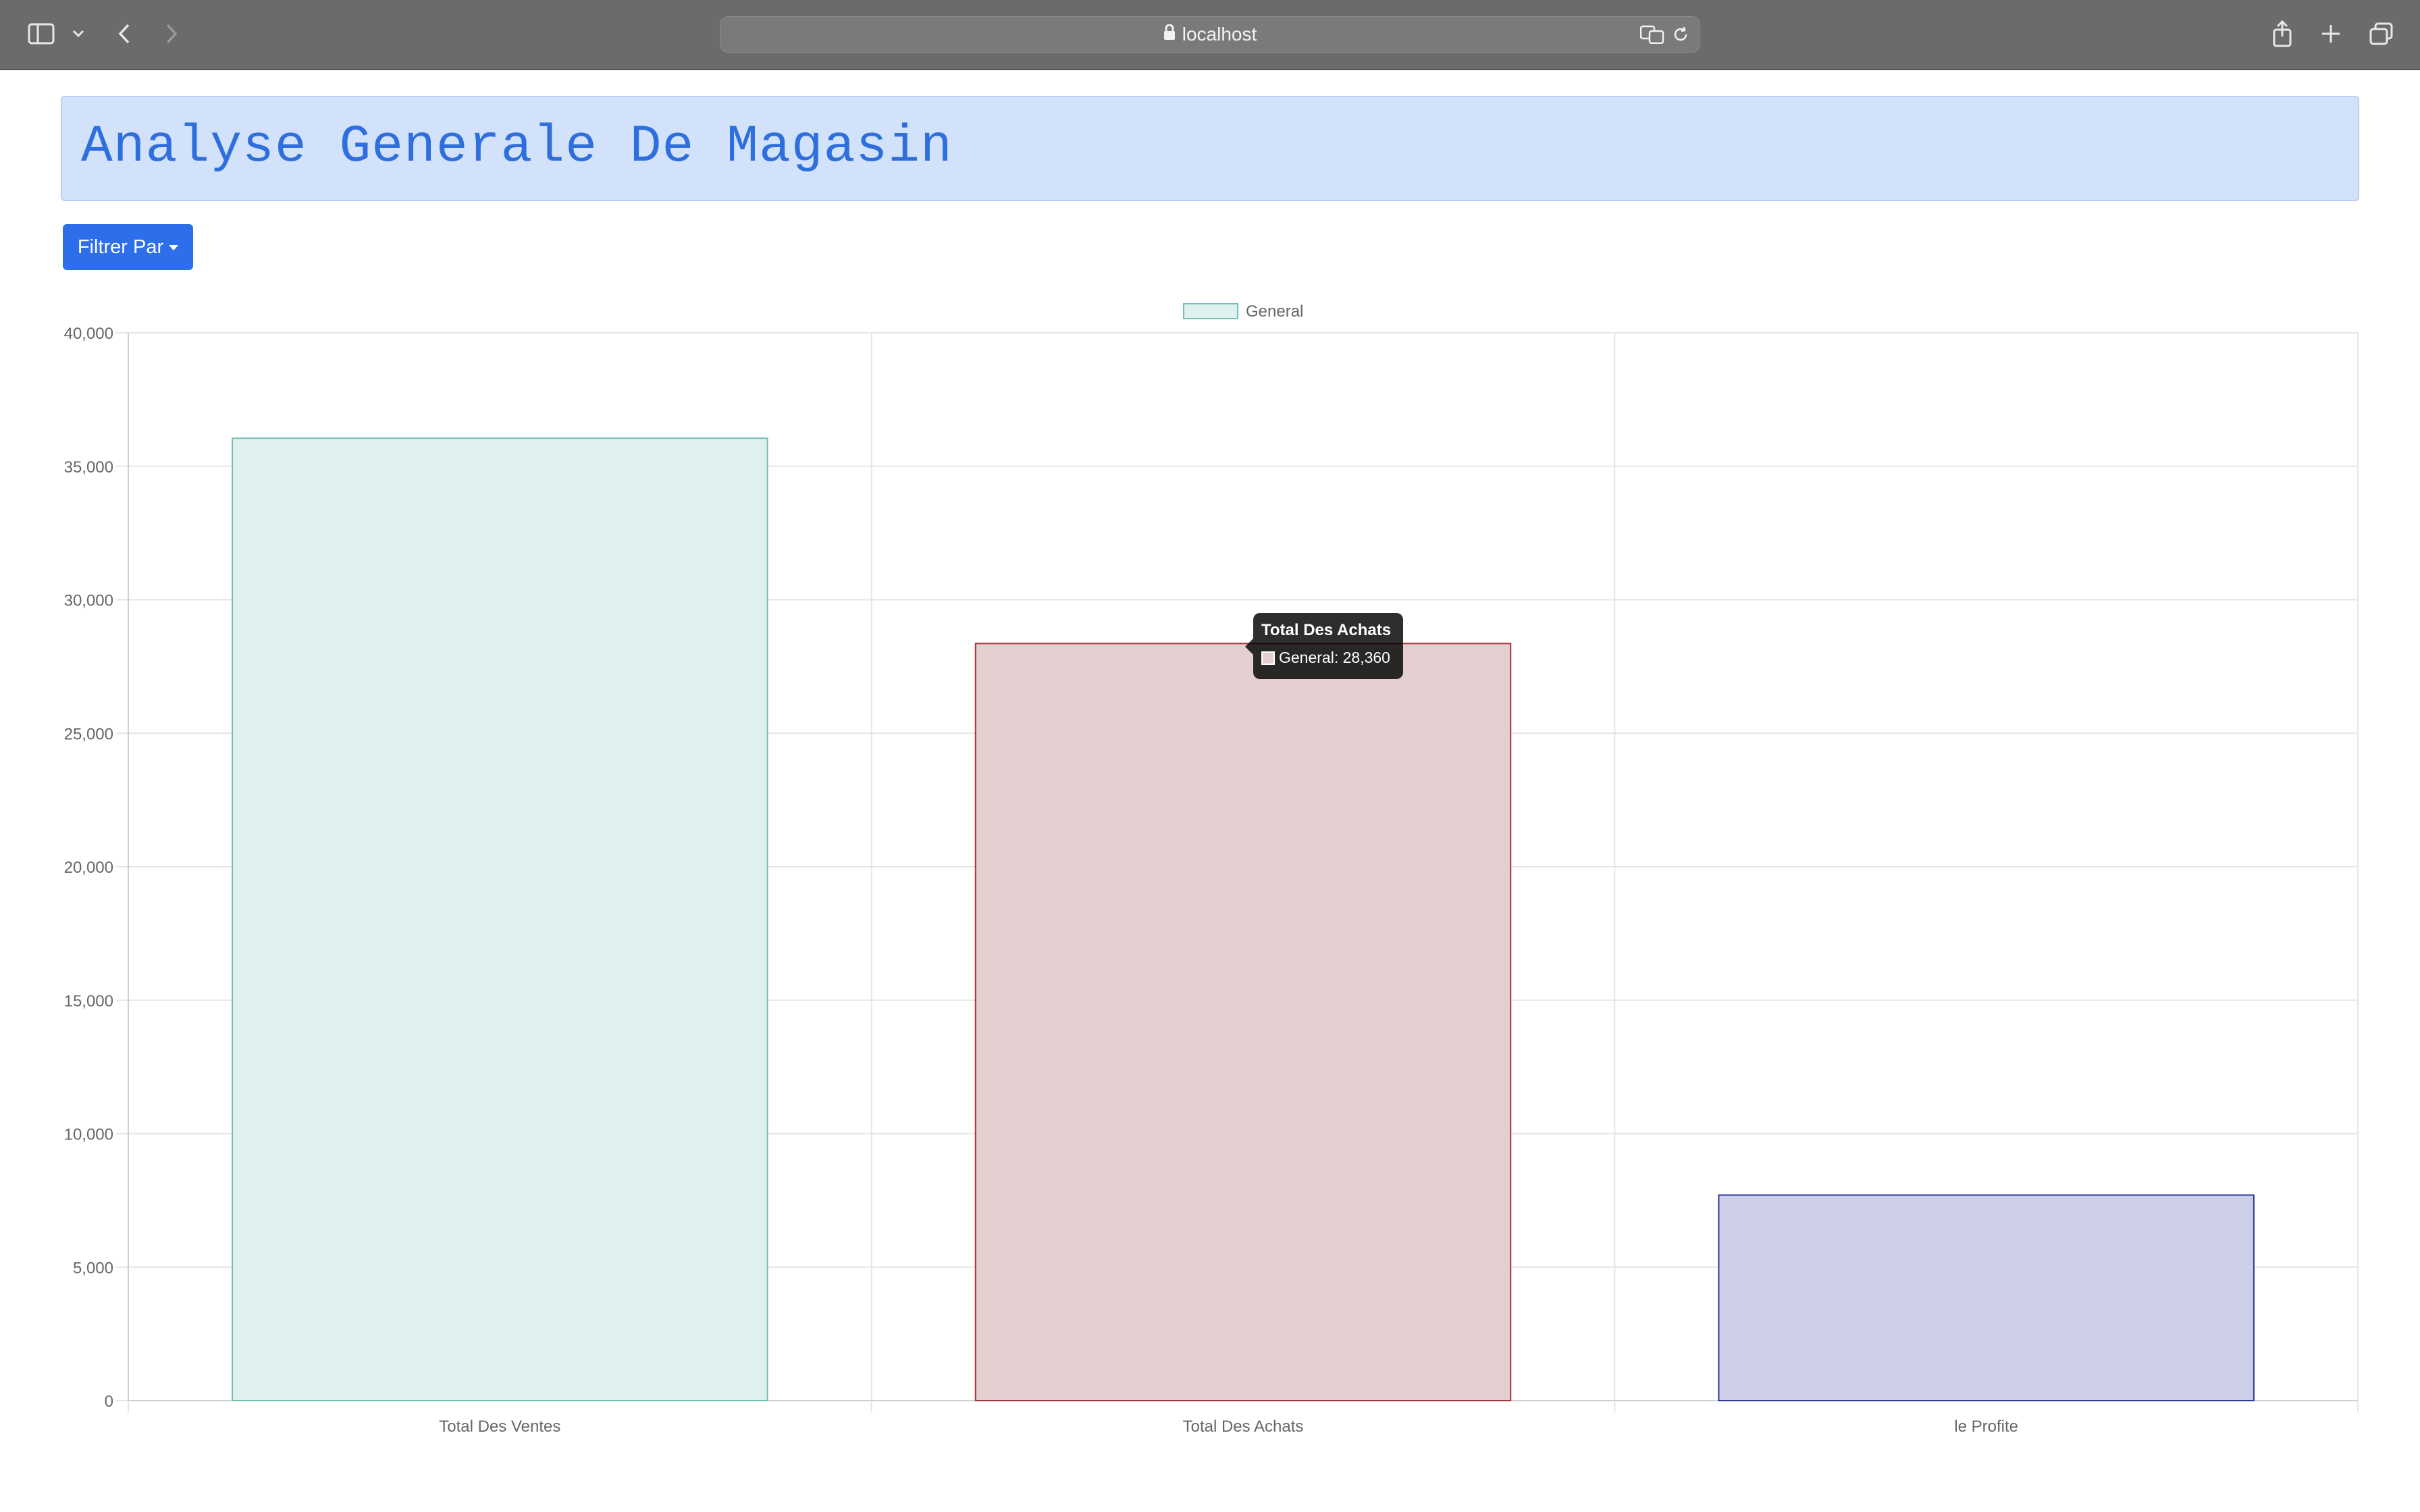 This screenshot has height=1512, width=2420. Describe the element at coordinates (1651, 37) in the screenshot. I see `translate-icon` at that location.